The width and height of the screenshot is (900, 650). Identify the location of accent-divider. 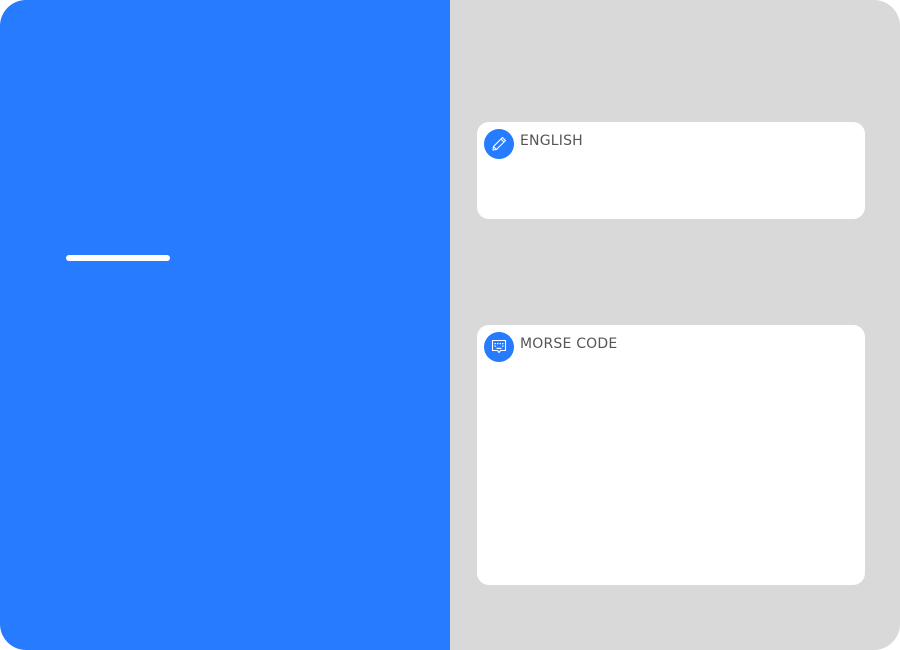
(118, 258).